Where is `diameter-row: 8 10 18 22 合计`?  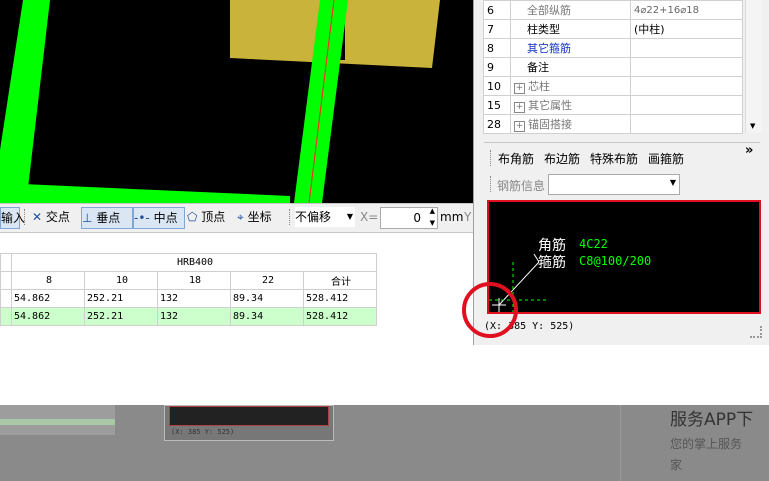
diameter-row: 8 10 18 22 合计 is located at coordinates (188, 280).